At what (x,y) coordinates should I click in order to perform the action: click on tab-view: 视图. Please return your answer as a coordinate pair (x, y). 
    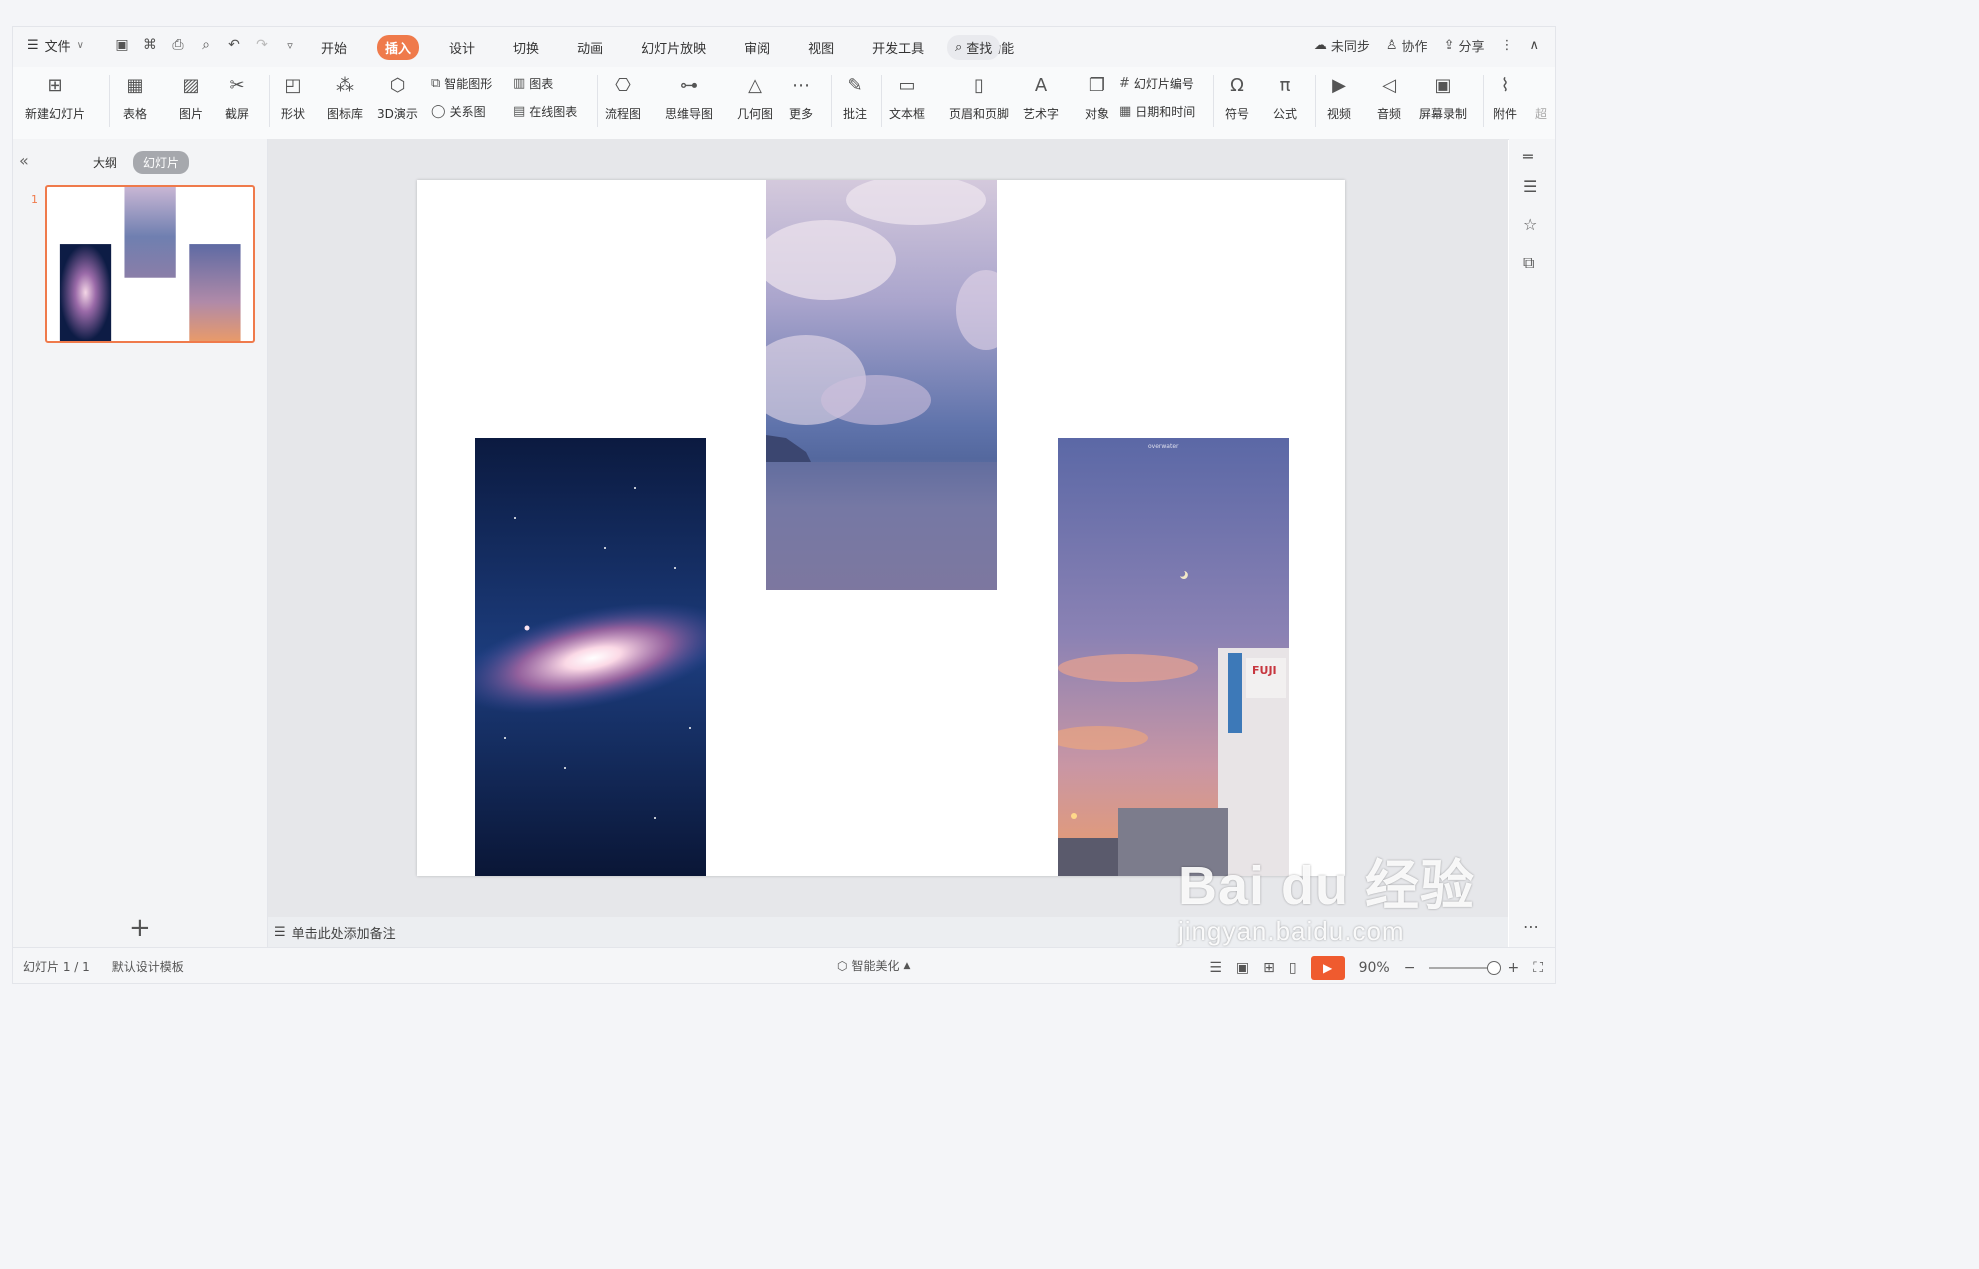
    Looking at the image, I should click on (821, 47).